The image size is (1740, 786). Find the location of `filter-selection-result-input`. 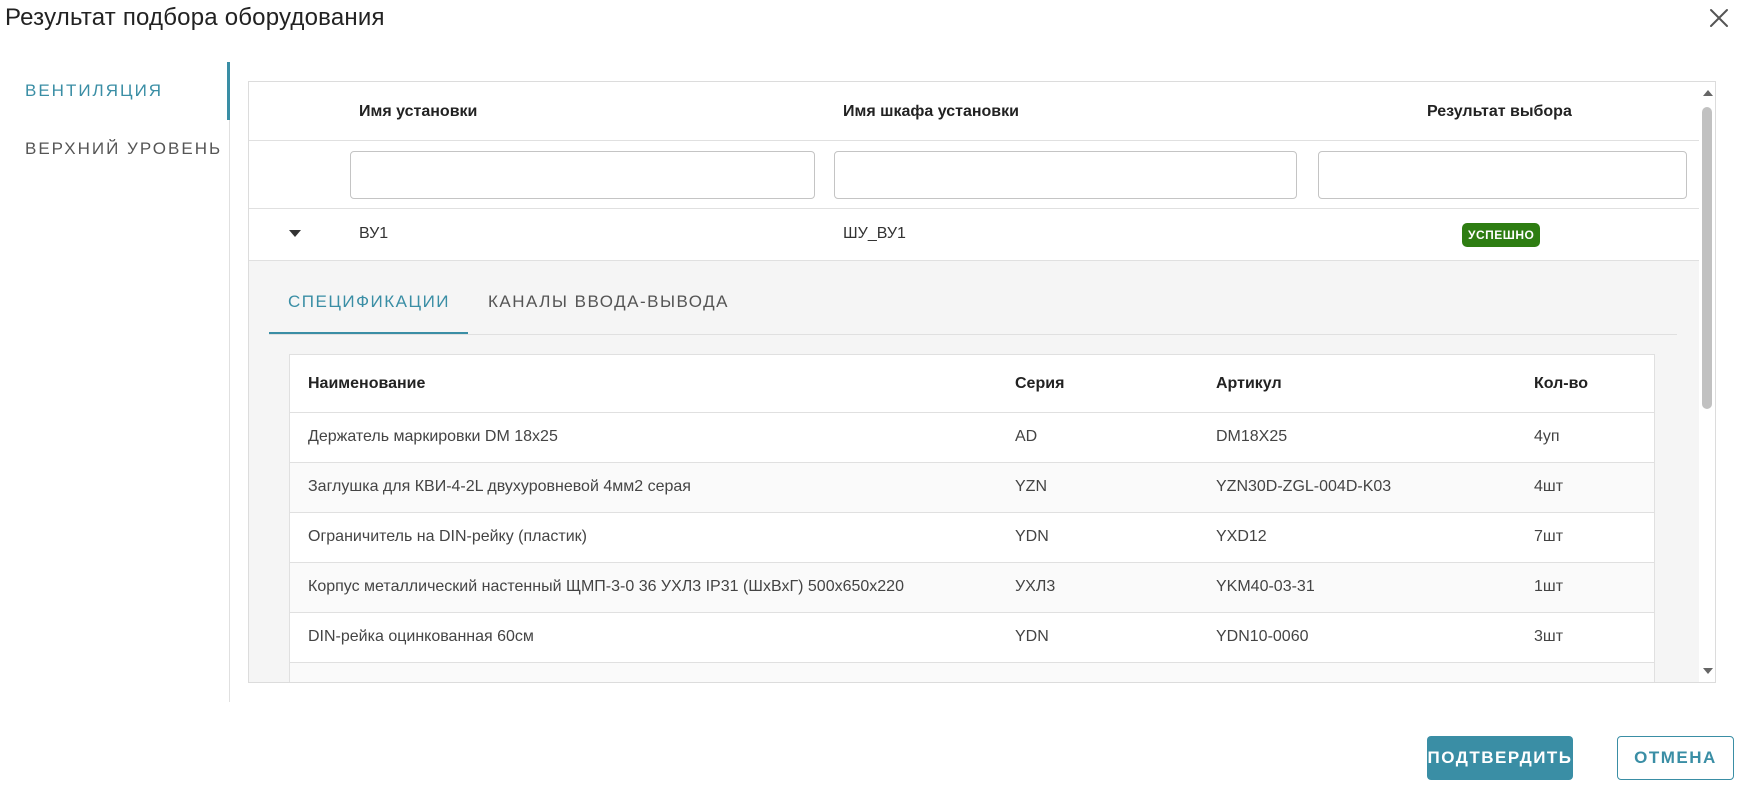

filter-selection-result-input is located at coordinates (1502, 175).